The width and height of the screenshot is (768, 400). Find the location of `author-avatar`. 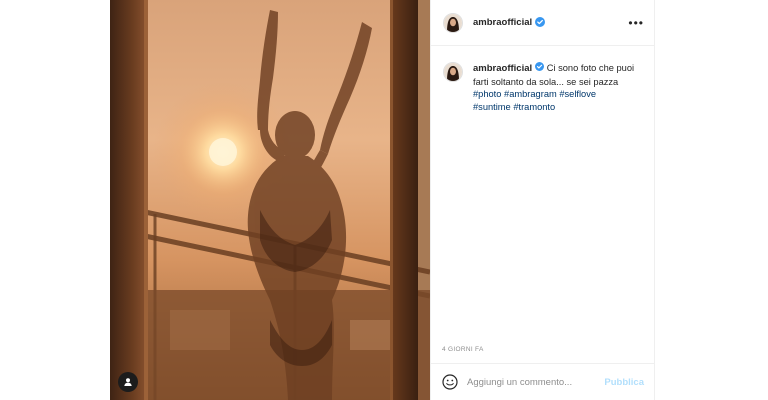

author-avatar is located at coordinates (453, 22).